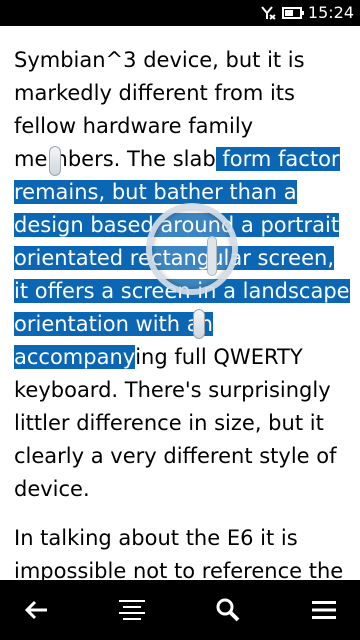 The height and width of the screenshot is (640, 360). What do you see at coordinates (212, 256) in the screenshot?
I see `magnifier-cursor` at bounding box center [212, 256].